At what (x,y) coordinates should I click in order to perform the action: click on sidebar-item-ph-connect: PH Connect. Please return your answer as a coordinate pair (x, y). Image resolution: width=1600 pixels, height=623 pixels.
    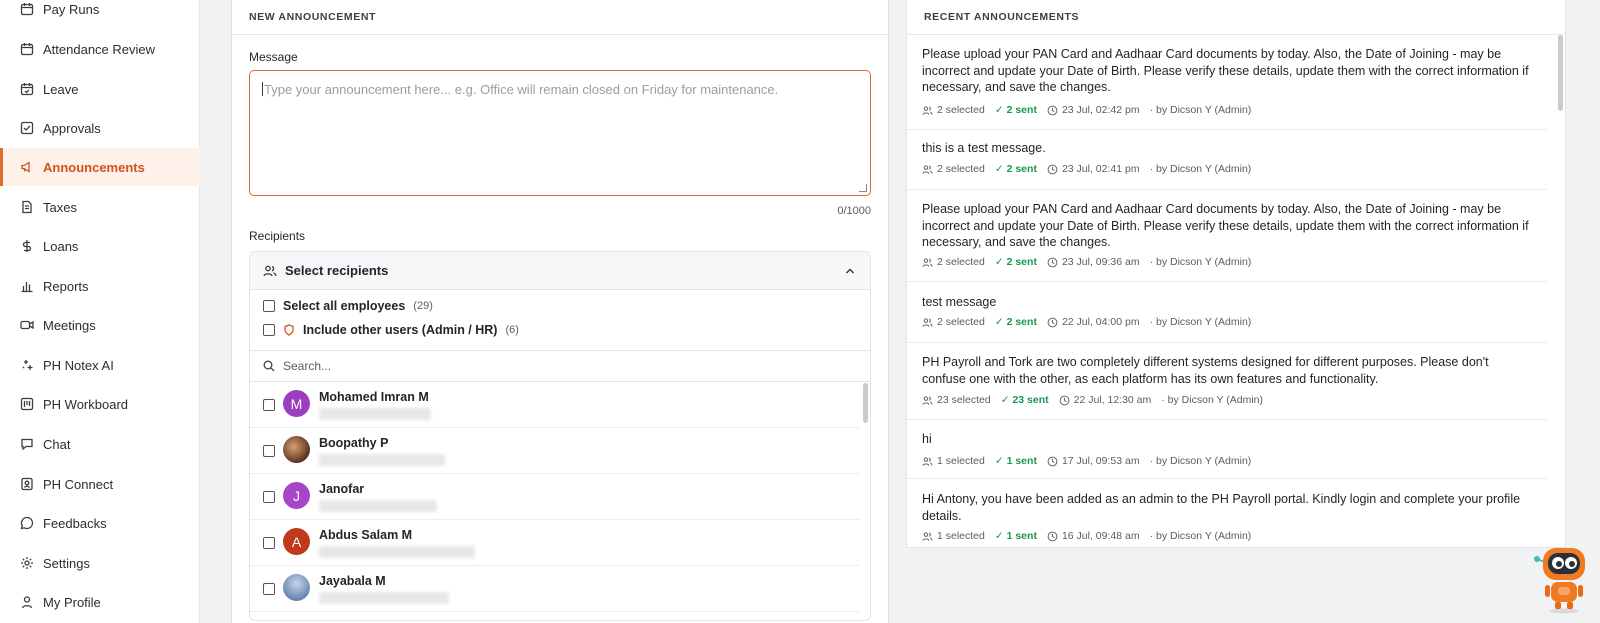
    Looking at the image, I should click on (100, 484).